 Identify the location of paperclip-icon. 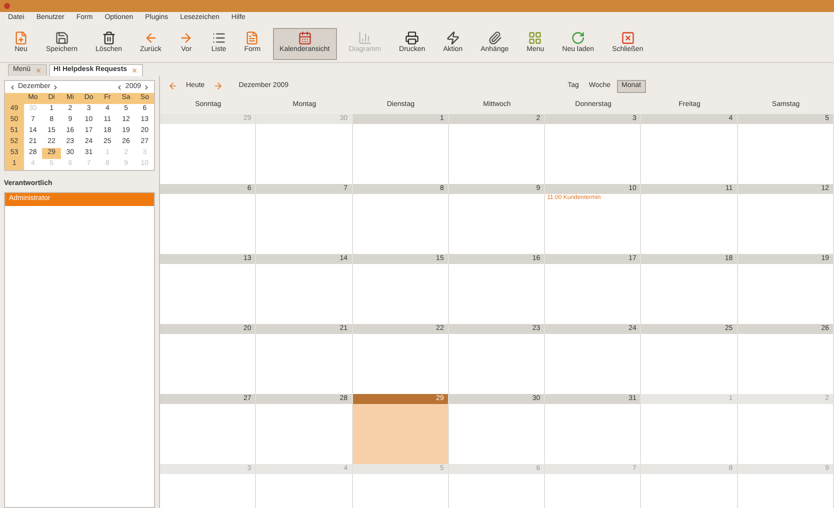
(495, 38).